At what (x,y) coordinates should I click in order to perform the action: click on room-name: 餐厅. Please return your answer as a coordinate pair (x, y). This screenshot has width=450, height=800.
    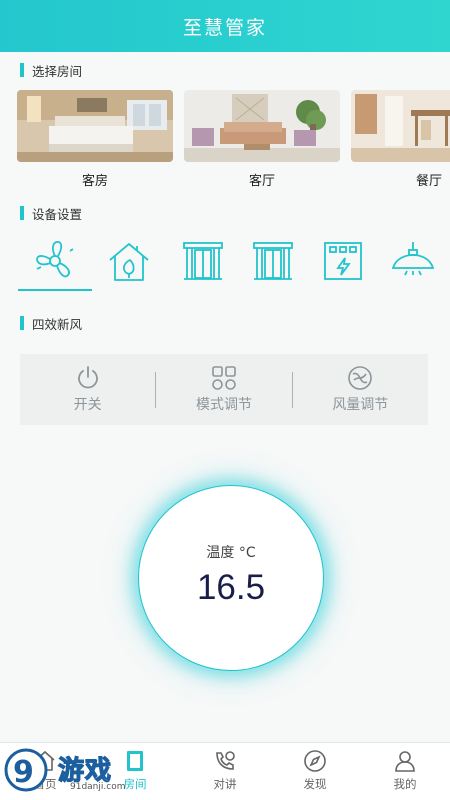
    Looking at the image, I should click on (428, 181).